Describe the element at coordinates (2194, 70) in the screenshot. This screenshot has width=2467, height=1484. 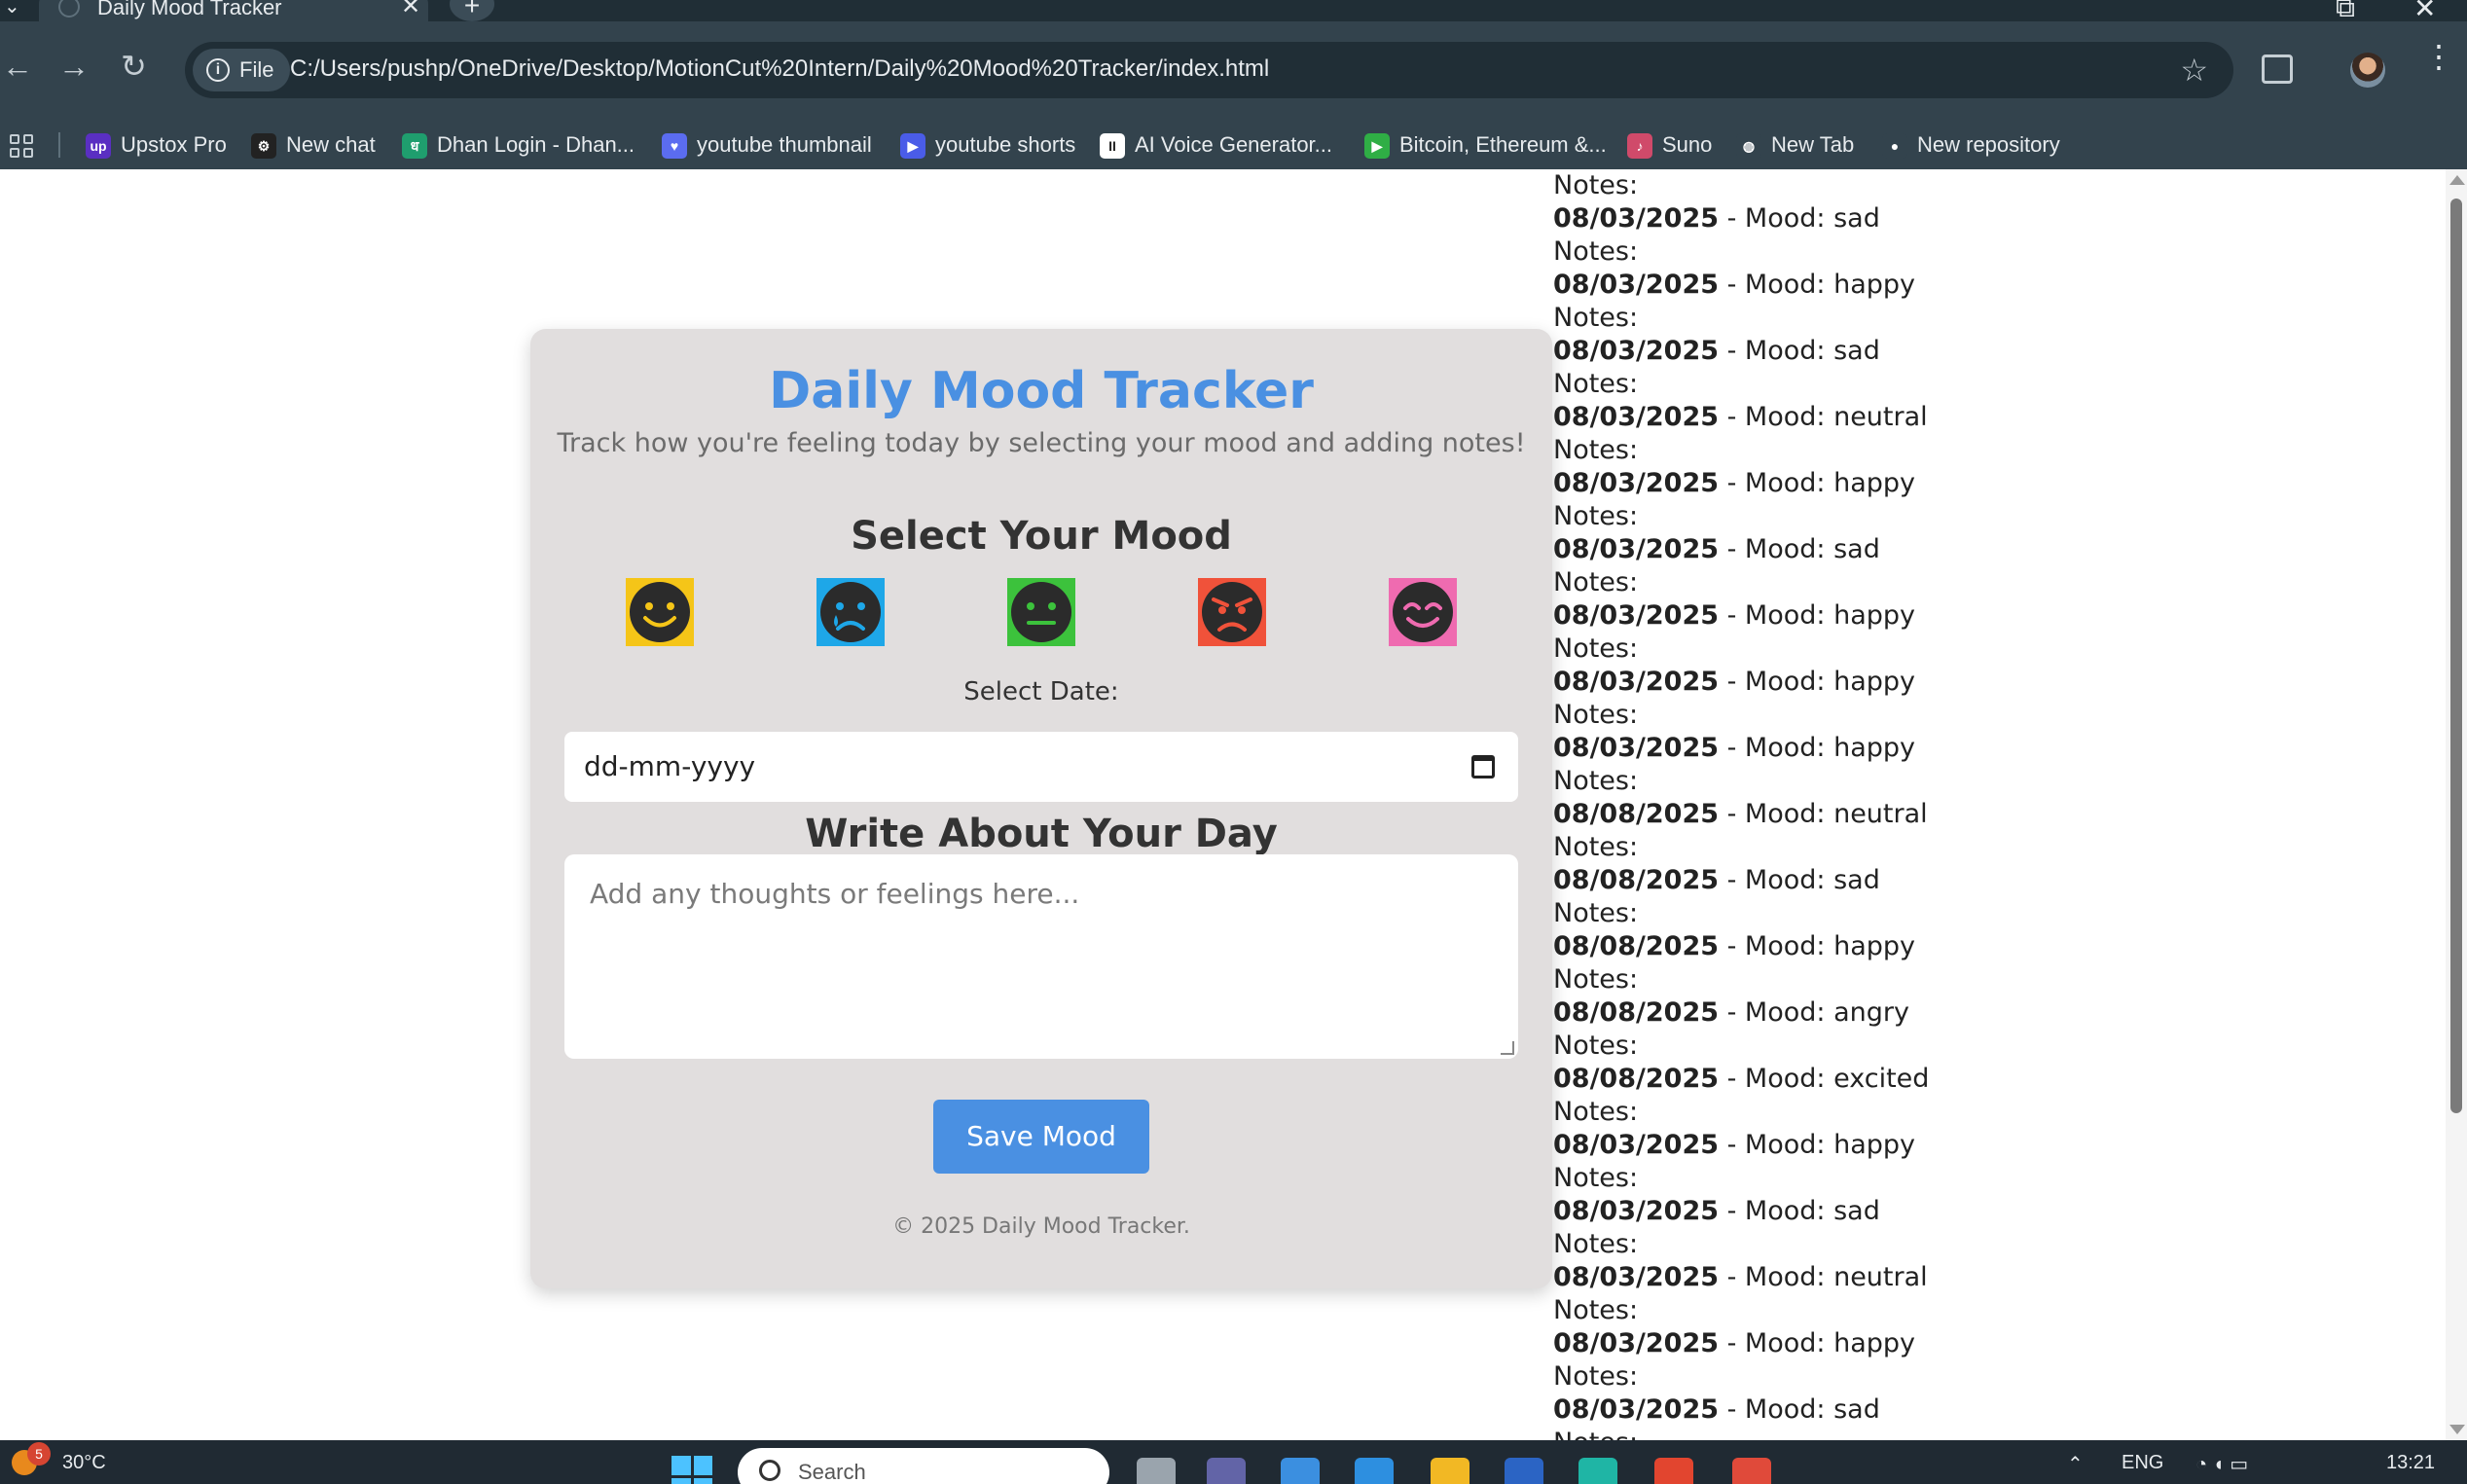
I see `bookmark-star-icon: ☆` at that location.